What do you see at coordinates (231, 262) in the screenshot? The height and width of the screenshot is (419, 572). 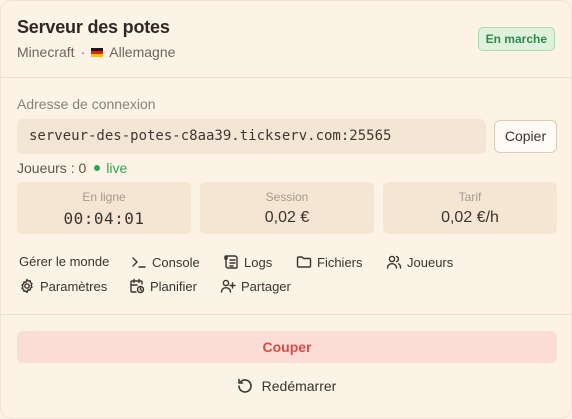 I see `logs-icon` at bounding box center [231, 262].